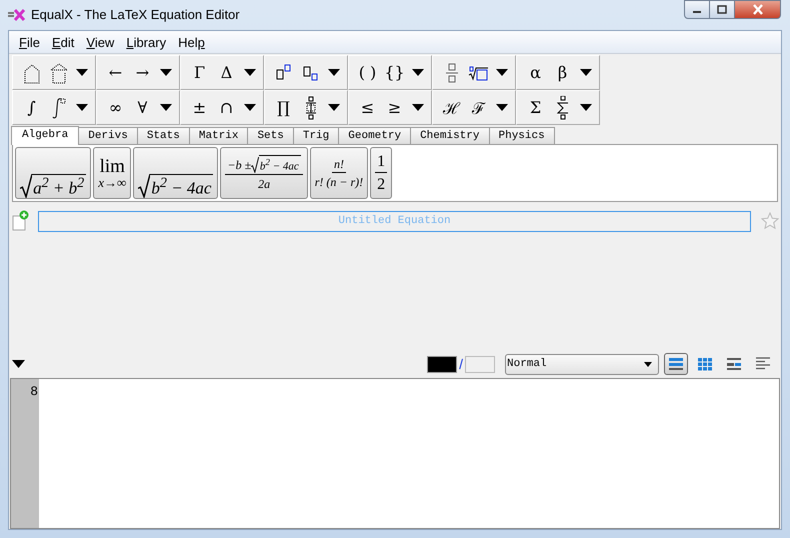  Describe the element at coordinates (100, 42) in the screenshot. I see `menu-item: View` at that location.